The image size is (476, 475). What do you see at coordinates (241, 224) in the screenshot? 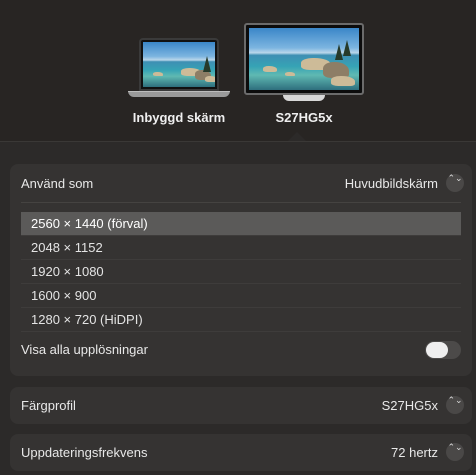
I see `resolution-option-2560x1440: 2560 × 1440 (förval)` at bounding box center [241, 224].